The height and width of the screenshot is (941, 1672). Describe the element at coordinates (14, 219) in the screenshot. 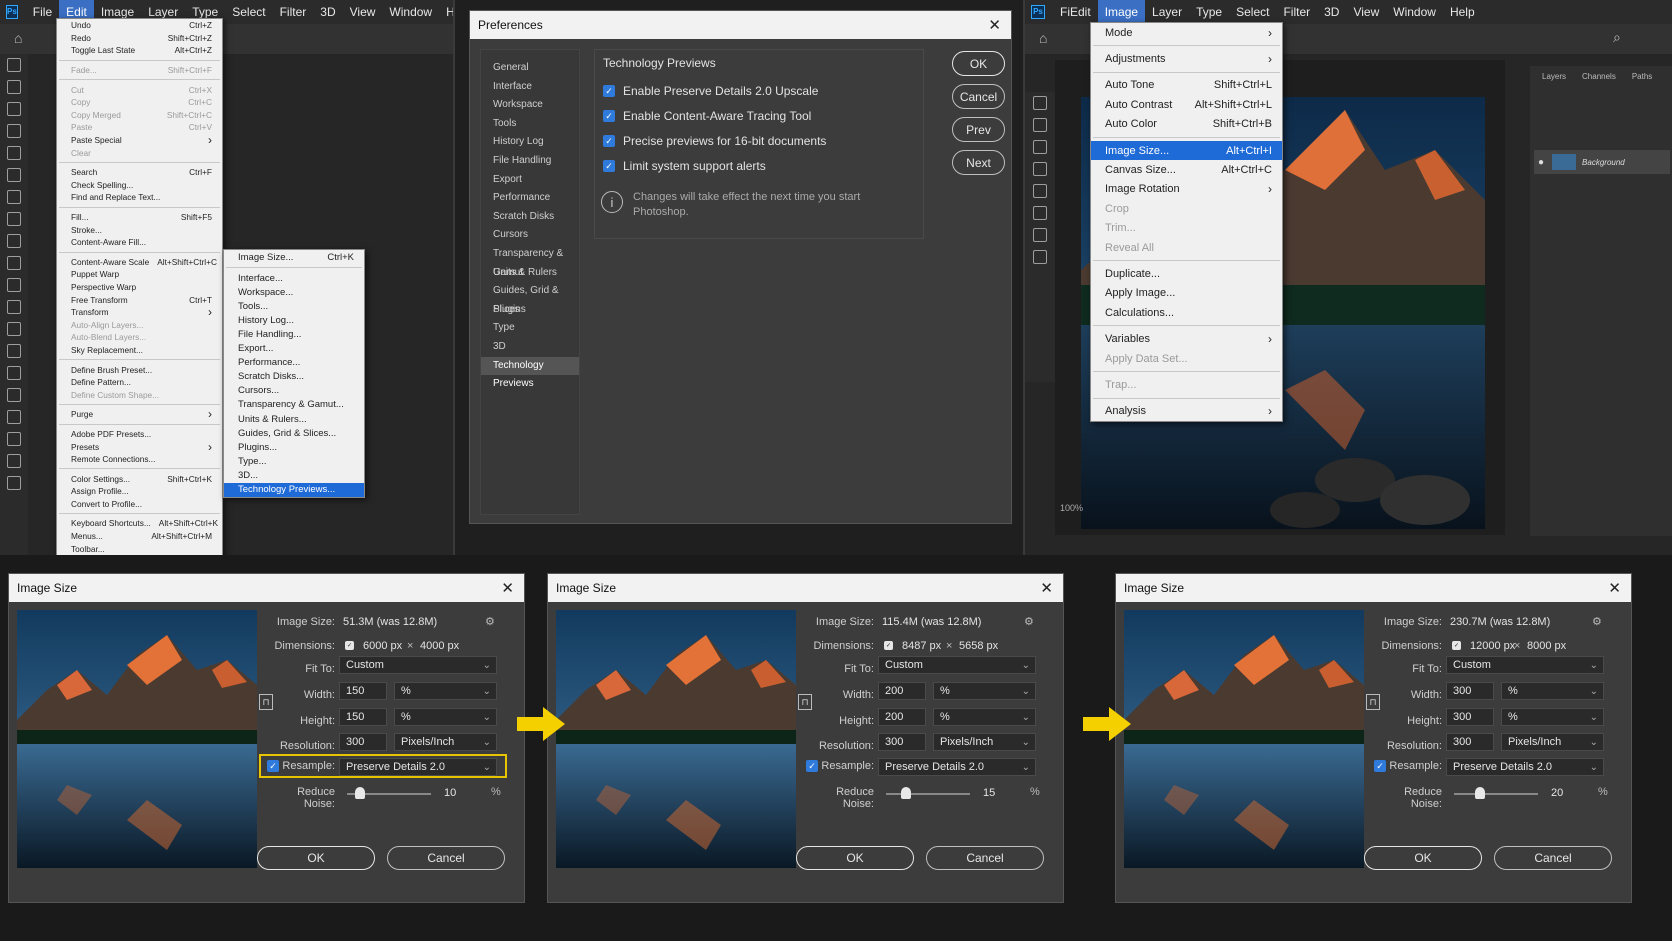

I see `brush-tool-icon` at that location.